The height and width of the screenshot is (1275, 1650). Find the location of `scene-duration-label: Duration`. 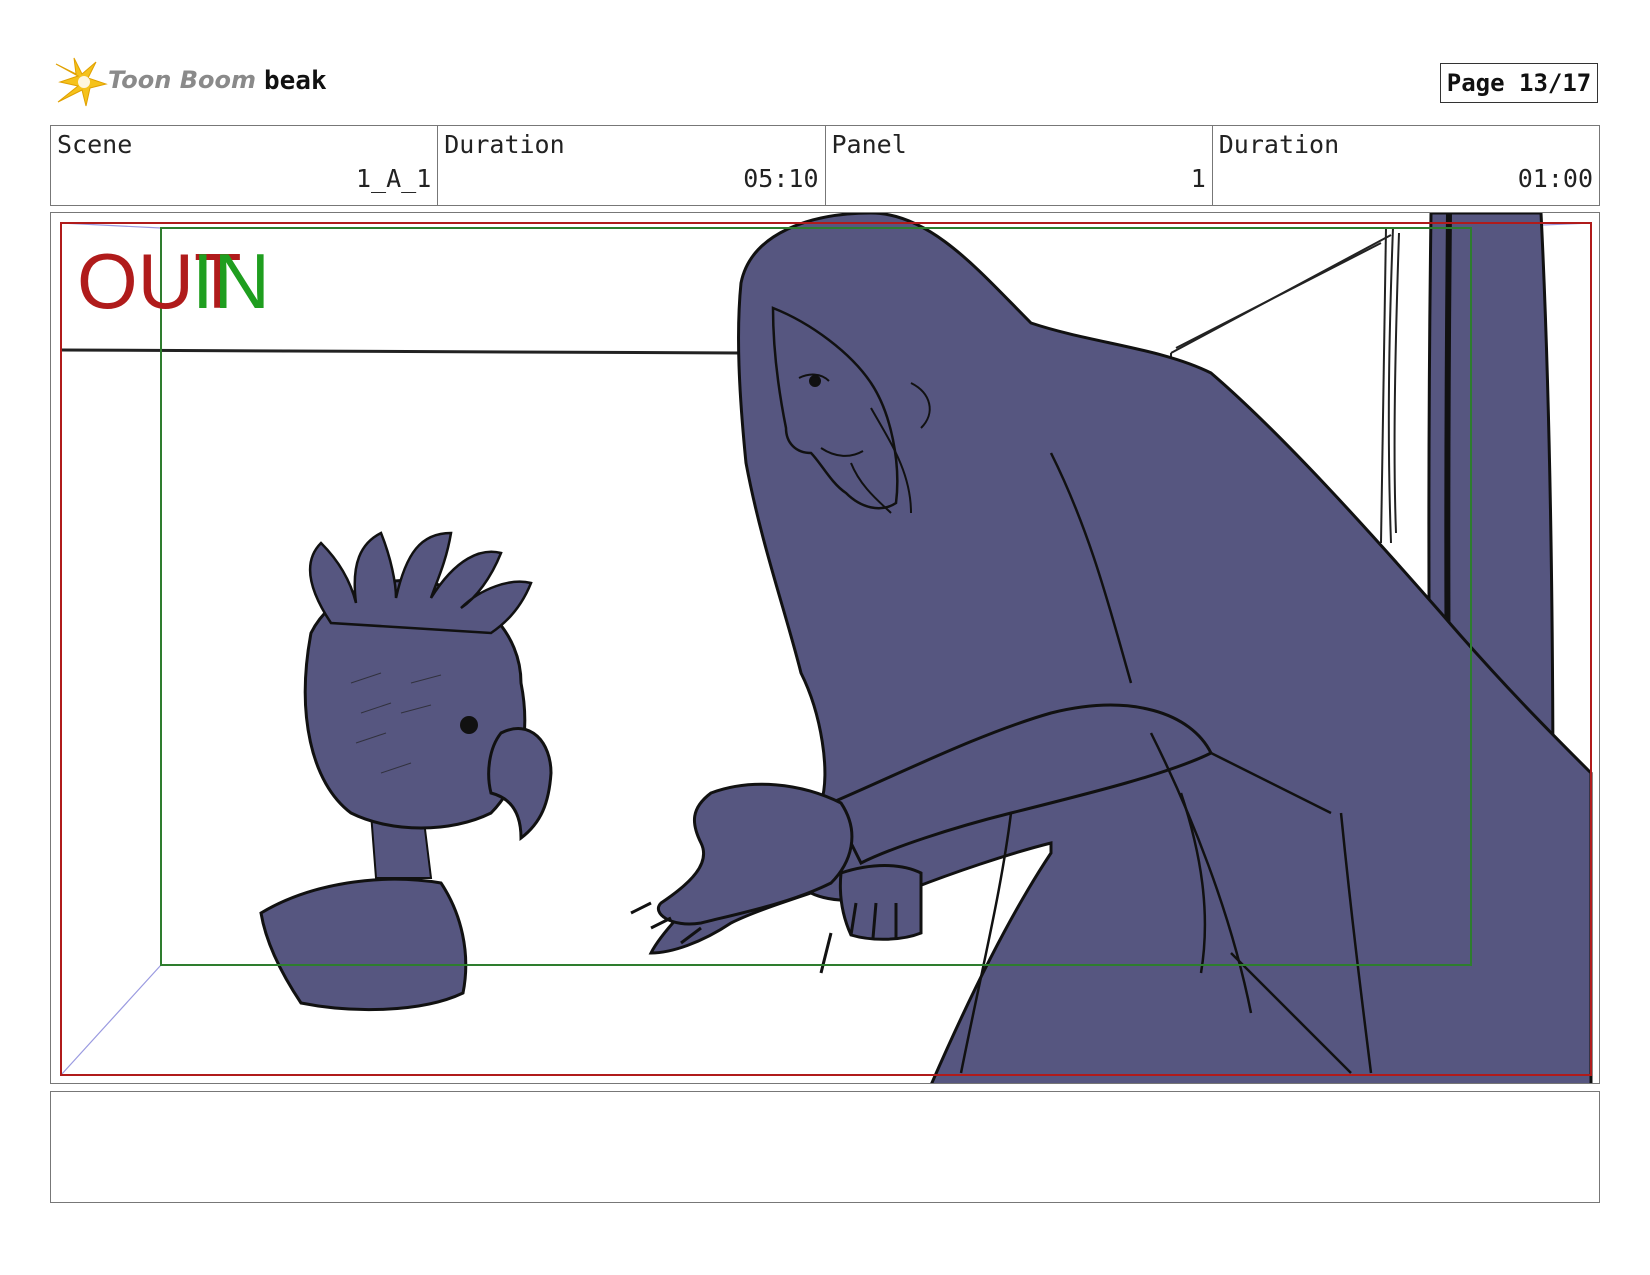

scene-duration-label: Duration is located at coordinates (504, 144).